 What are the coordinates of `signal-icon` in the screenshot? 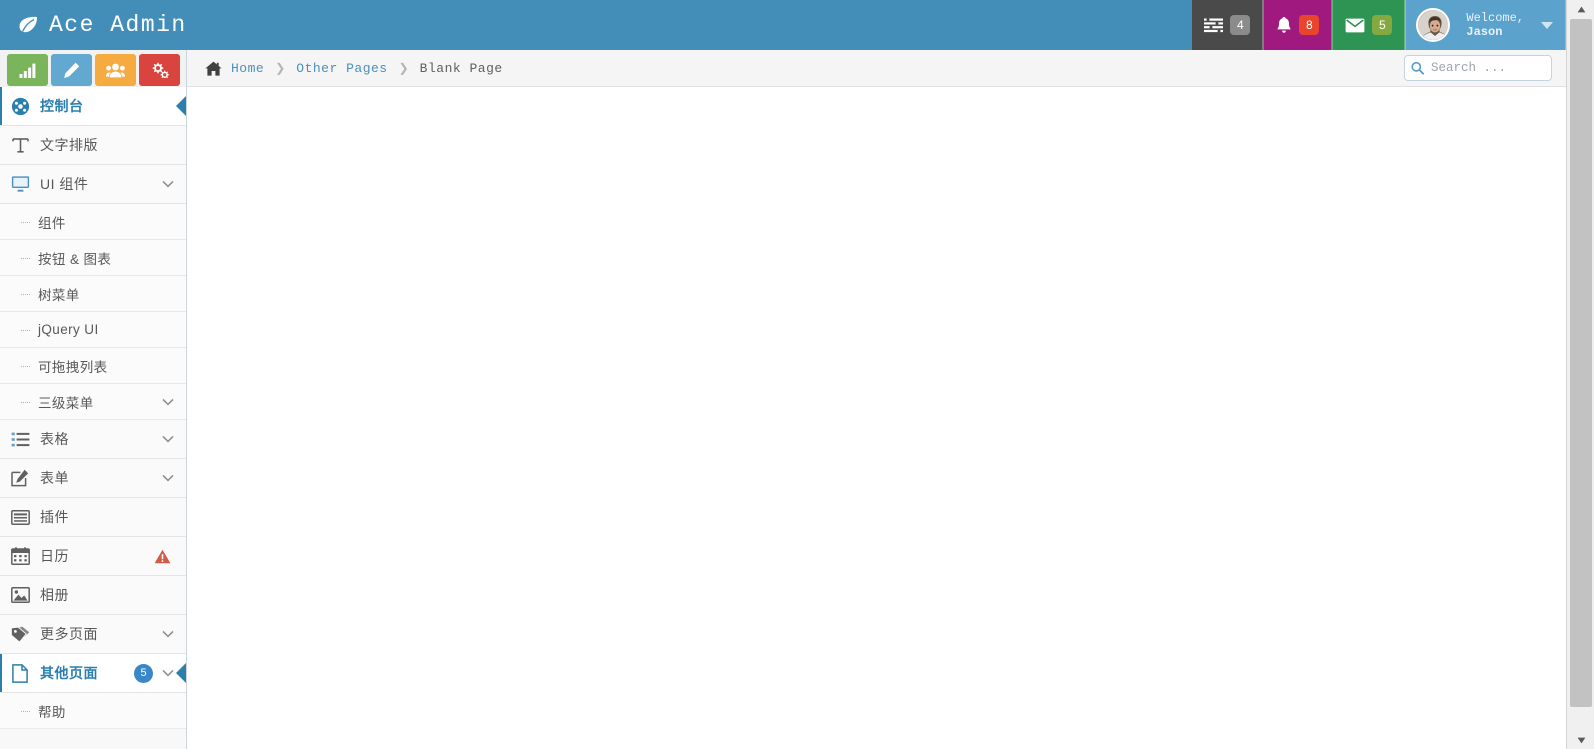 It's located at (27, 70).